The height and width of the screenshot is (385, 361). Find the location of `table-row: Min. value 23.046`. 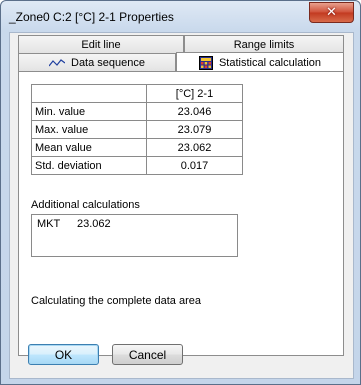

table-row: Min. value 23.046 is located at coordinates (137, 111).